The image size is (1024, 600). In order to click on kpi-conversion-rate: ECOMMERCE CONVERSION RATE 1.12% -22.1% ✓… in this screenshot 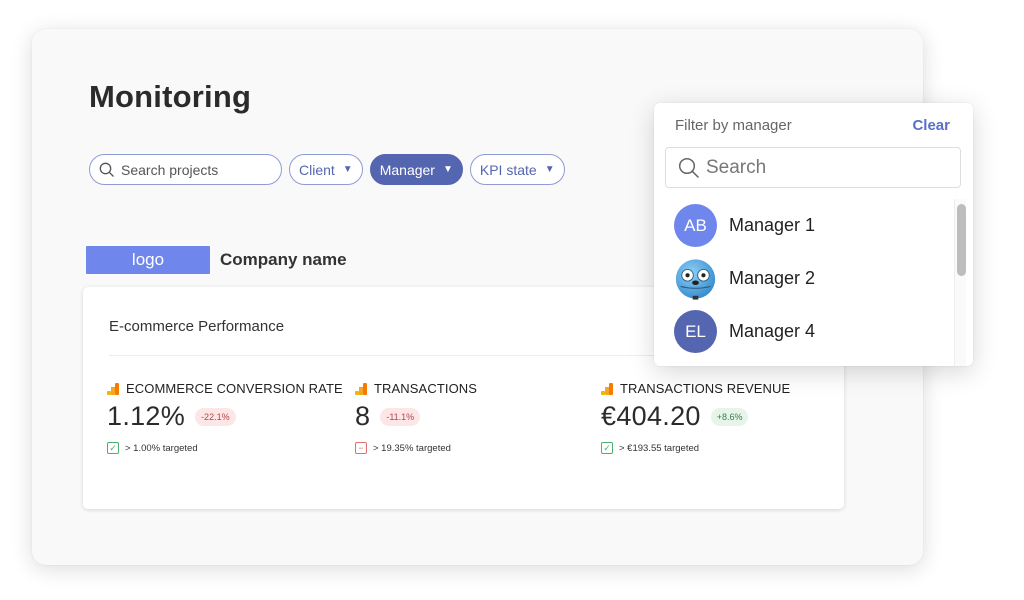, I will do `click(225, 417)`.